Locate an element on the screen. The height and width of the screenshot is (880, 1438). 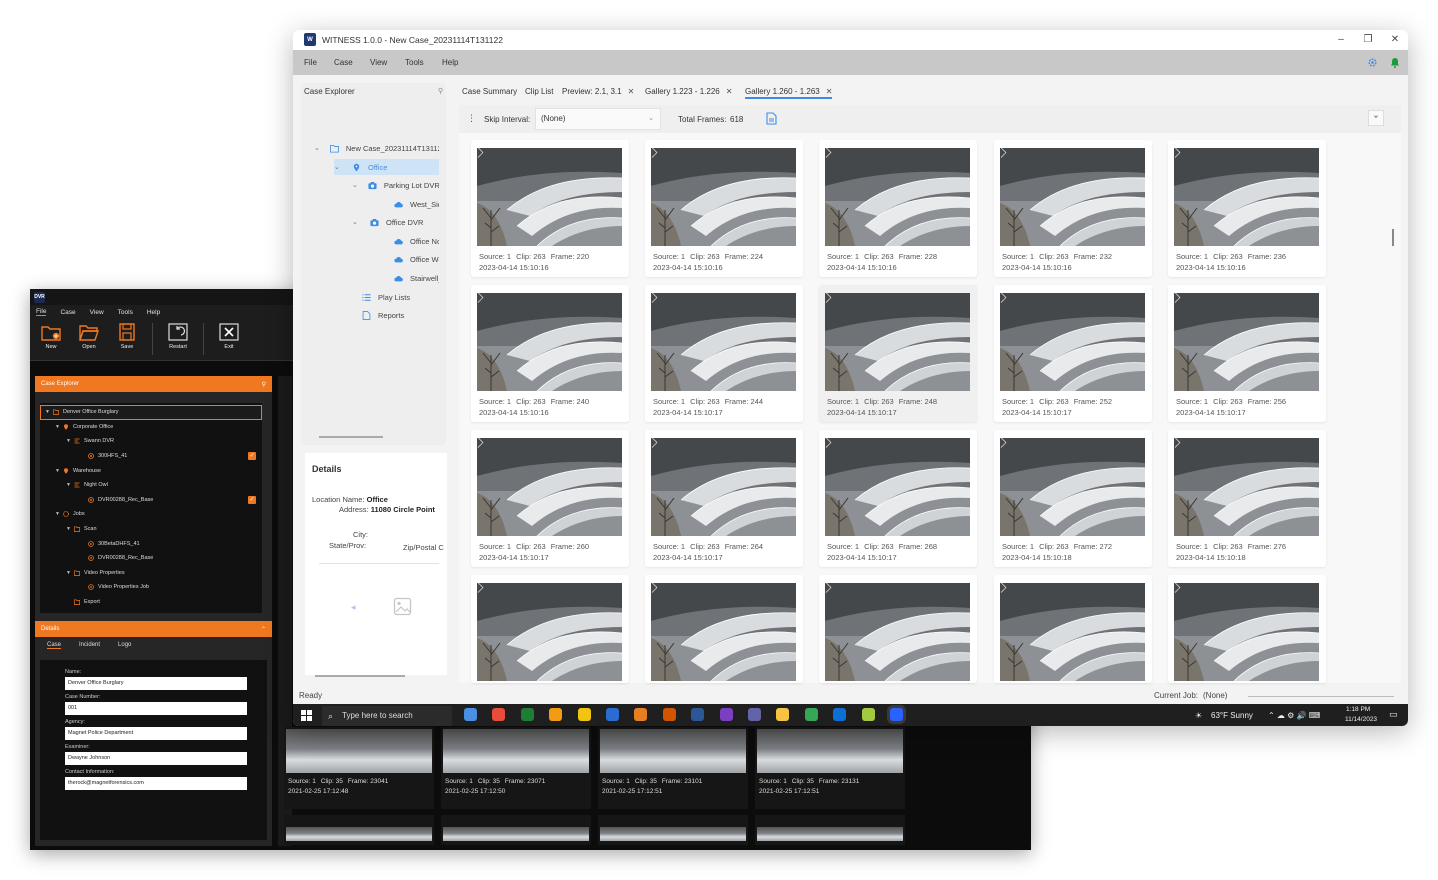
tab-incident: Incident is located at coordinates (89, 645).